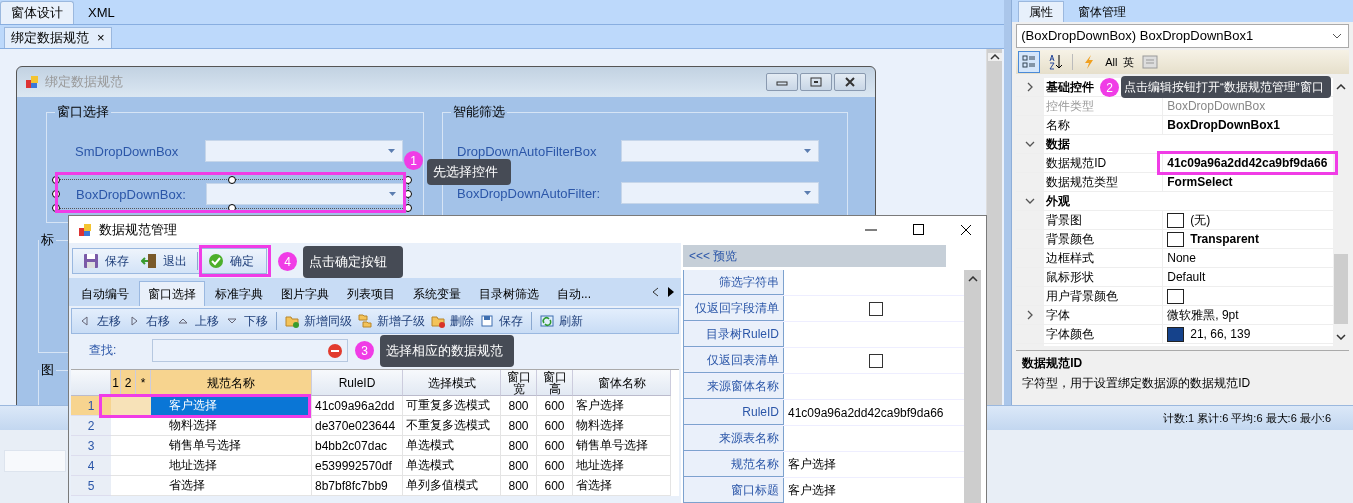 This screenshot has width=1353, height=503. What do you see at coordinates (1041, 11) in the screenshot?
I see `panel-tab: 属性` at bounding box center [1041, 11].